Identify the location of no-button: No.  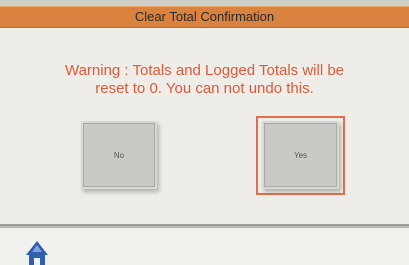
(119, 155).